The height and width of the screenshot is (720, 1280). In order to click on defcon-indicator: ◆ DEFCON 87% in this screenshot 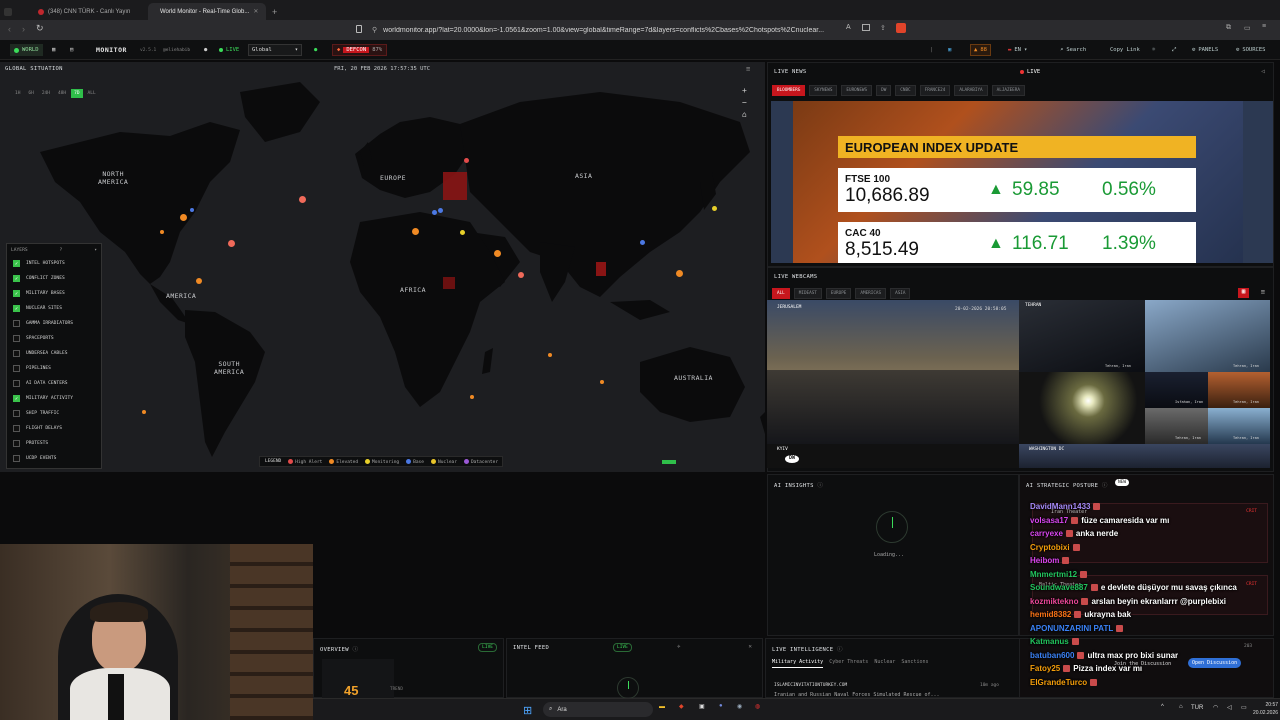, I will do `click(360, 50)`.